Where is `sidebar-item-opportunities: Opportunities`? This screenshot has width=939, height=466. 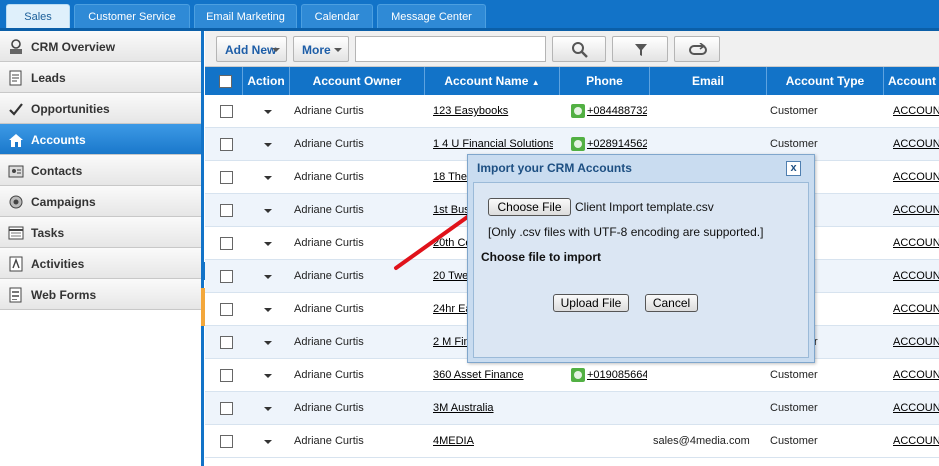
sidebar-item-opportunities: Opportunities is located at coordinates (100, 108).